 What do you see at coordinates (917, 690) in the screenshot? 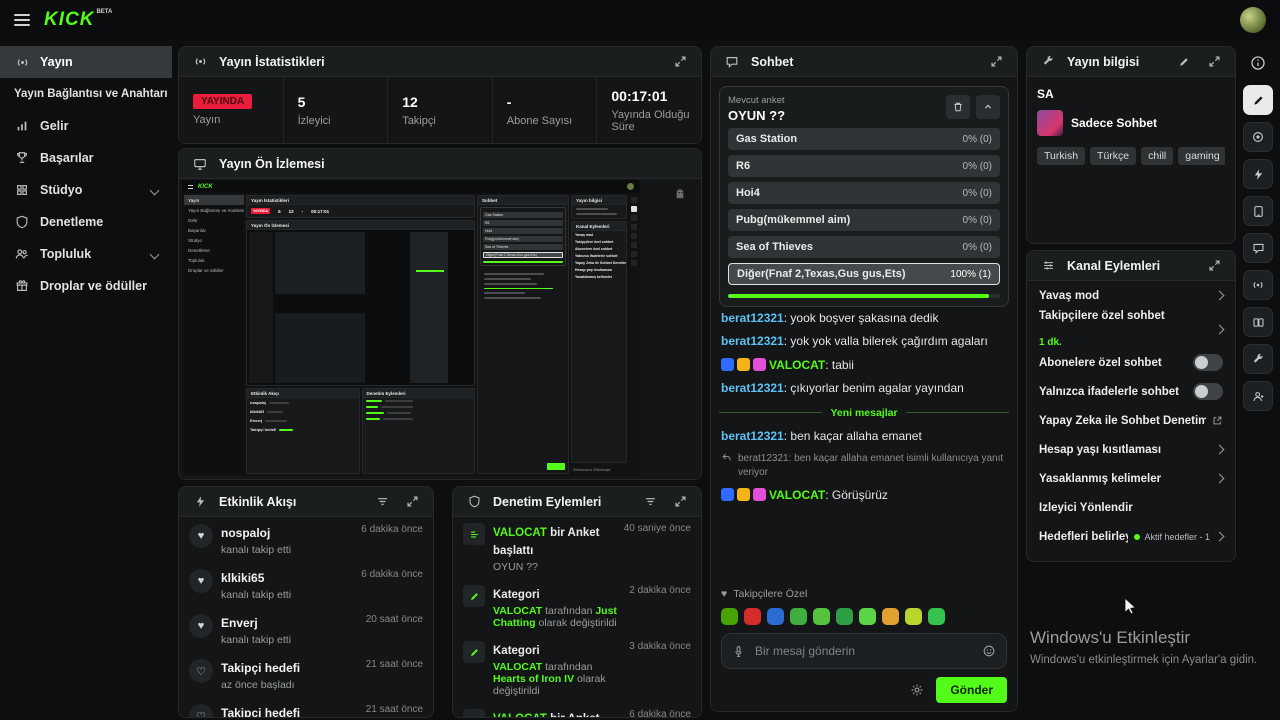
I see `chat-settings-gear-icon` at bounding box center [917, 690].